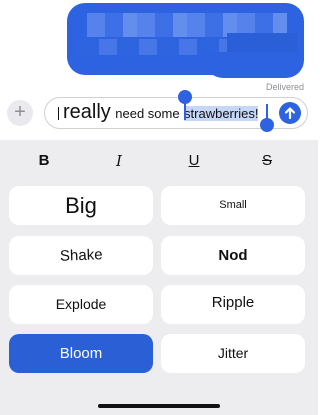 Image resolution: width=320 pixels, height=415 pixels. What do you see at coordinates (284, 87) in the screenshot?
I see `delivery-status: Delivered` at bounding box center [284, 87].